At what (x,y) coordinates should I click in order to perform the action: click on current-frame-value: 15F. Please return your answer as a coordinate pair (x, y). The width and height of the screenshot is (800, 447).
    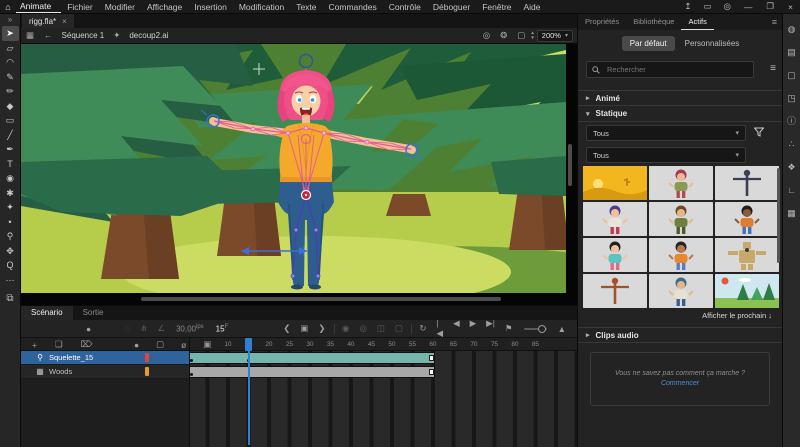
    Looking at the image, I should click on (222, 329).